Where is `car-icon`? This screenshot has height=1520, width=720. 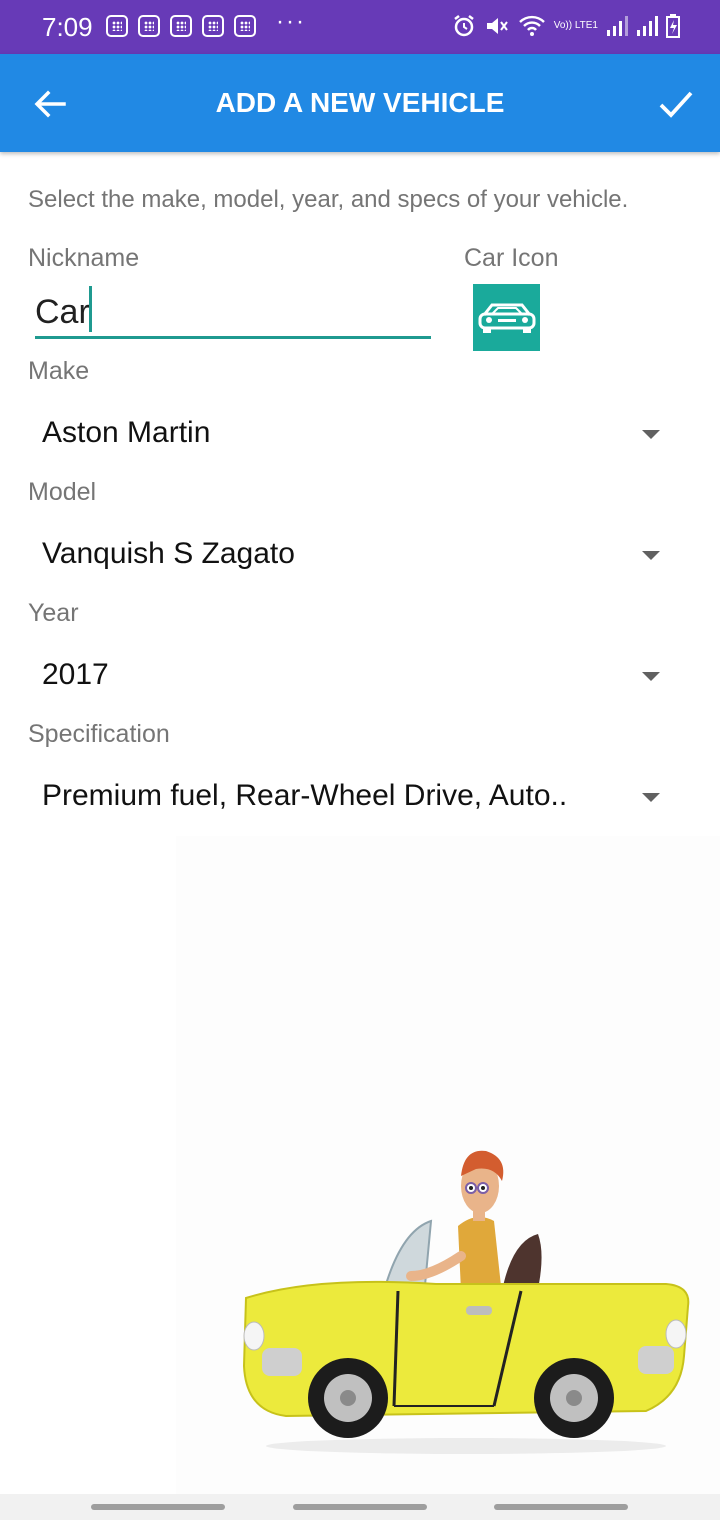
car-icon is located at coordinates (506, 318).